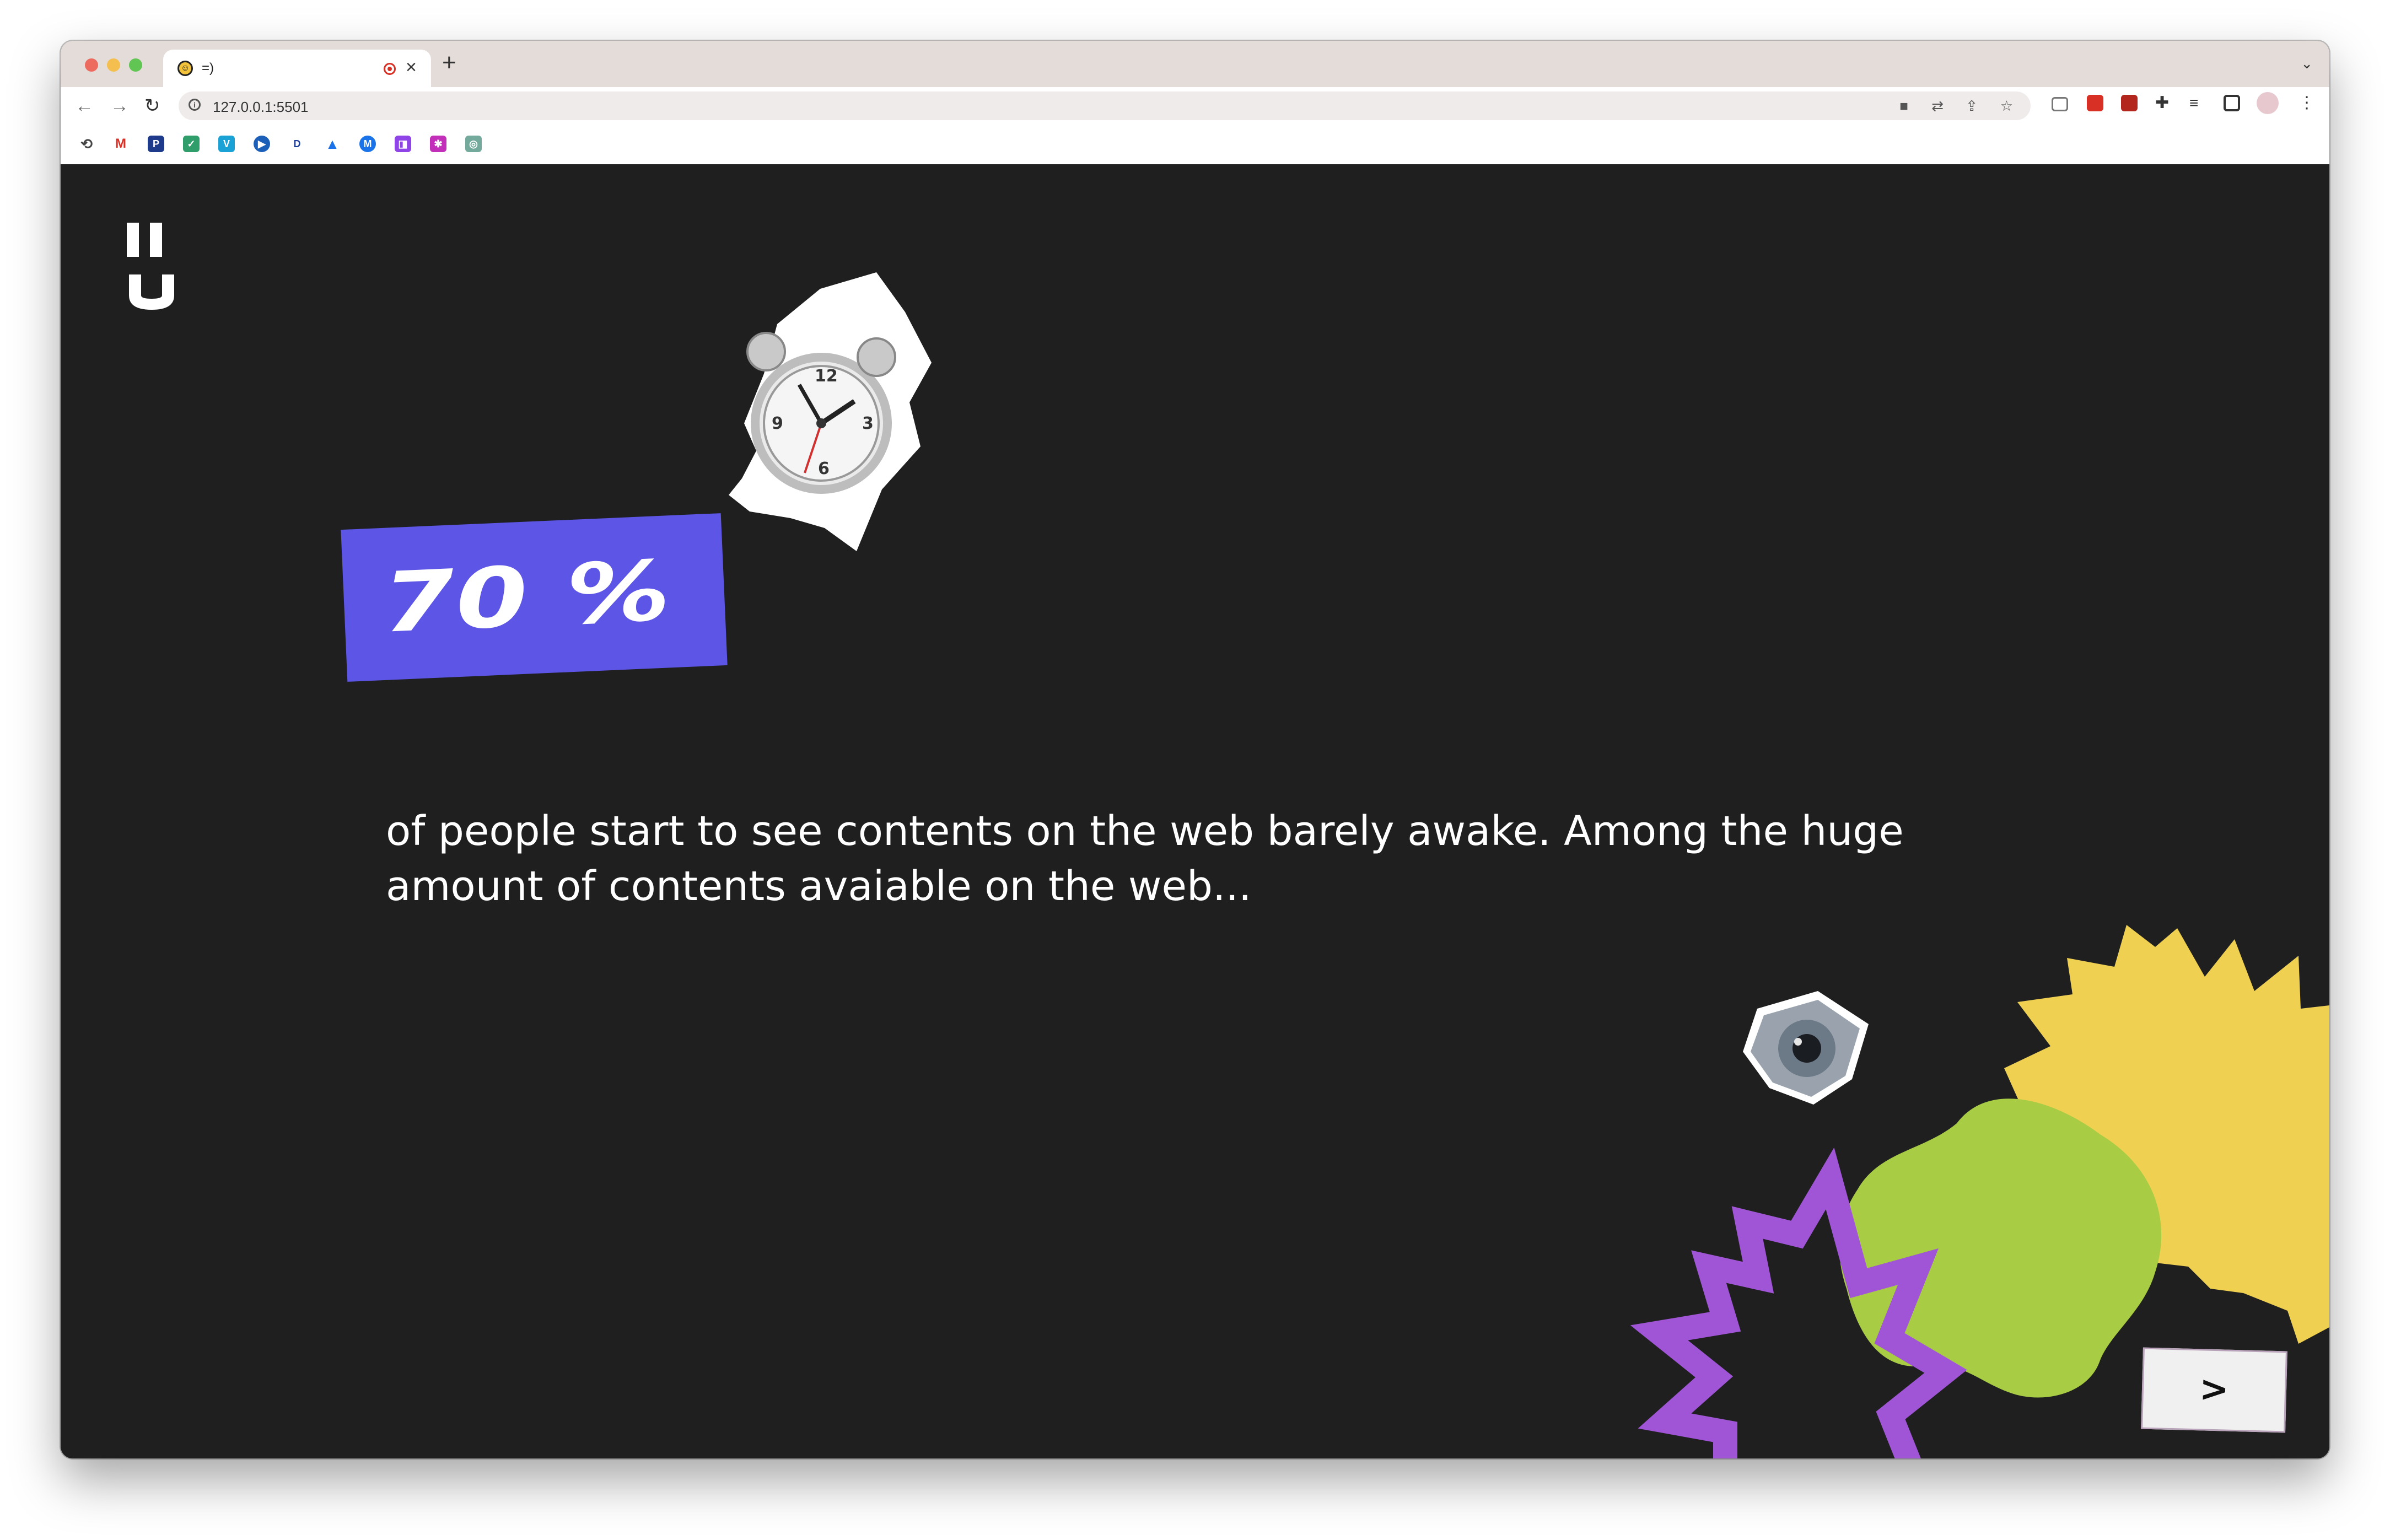 The height and width of the screenshot is (1540, 2390). Describe the element at coordinates (403, 144) in the screenshot. I see `twitch-icon: ◨` at that location.